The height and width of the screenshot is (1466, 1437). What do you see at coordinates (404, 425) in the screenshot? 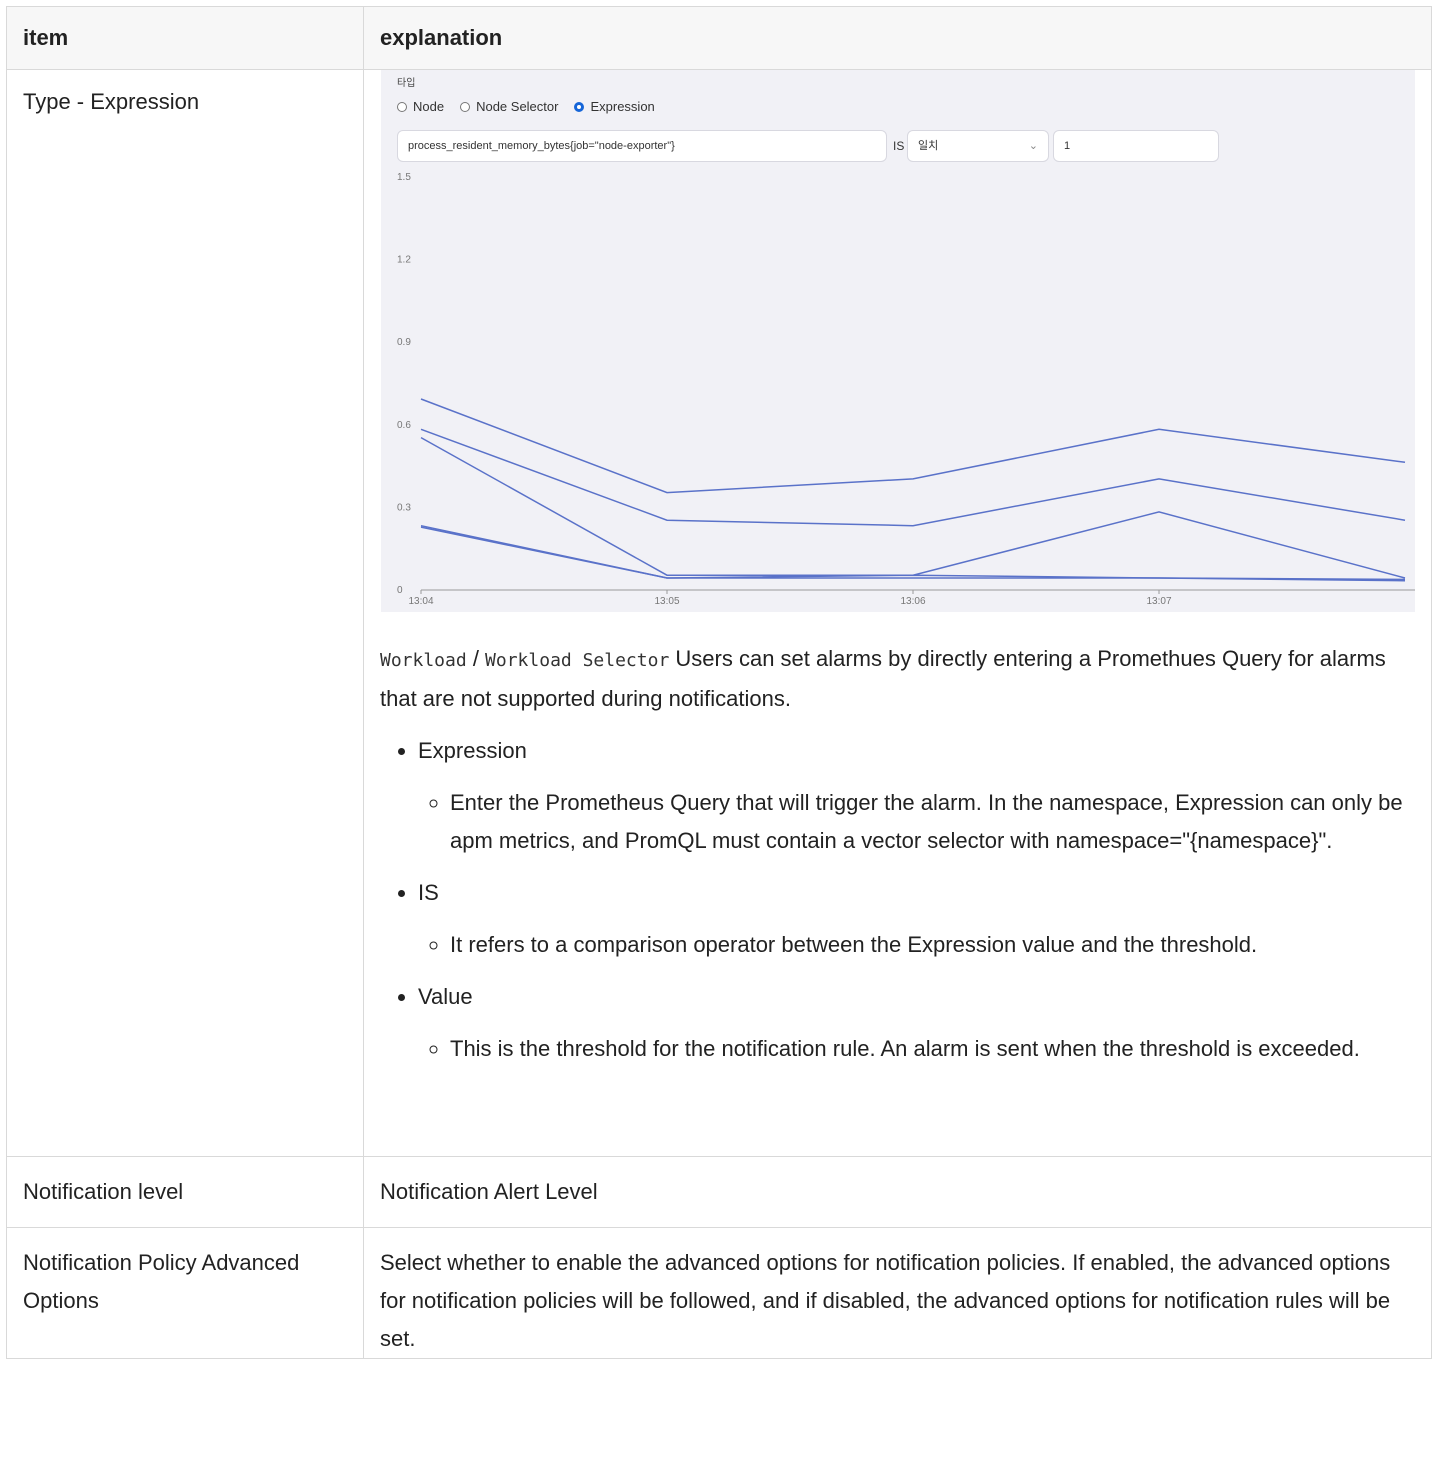
I see `y-tick-label: 0.6` at bounding box center [404, 425].